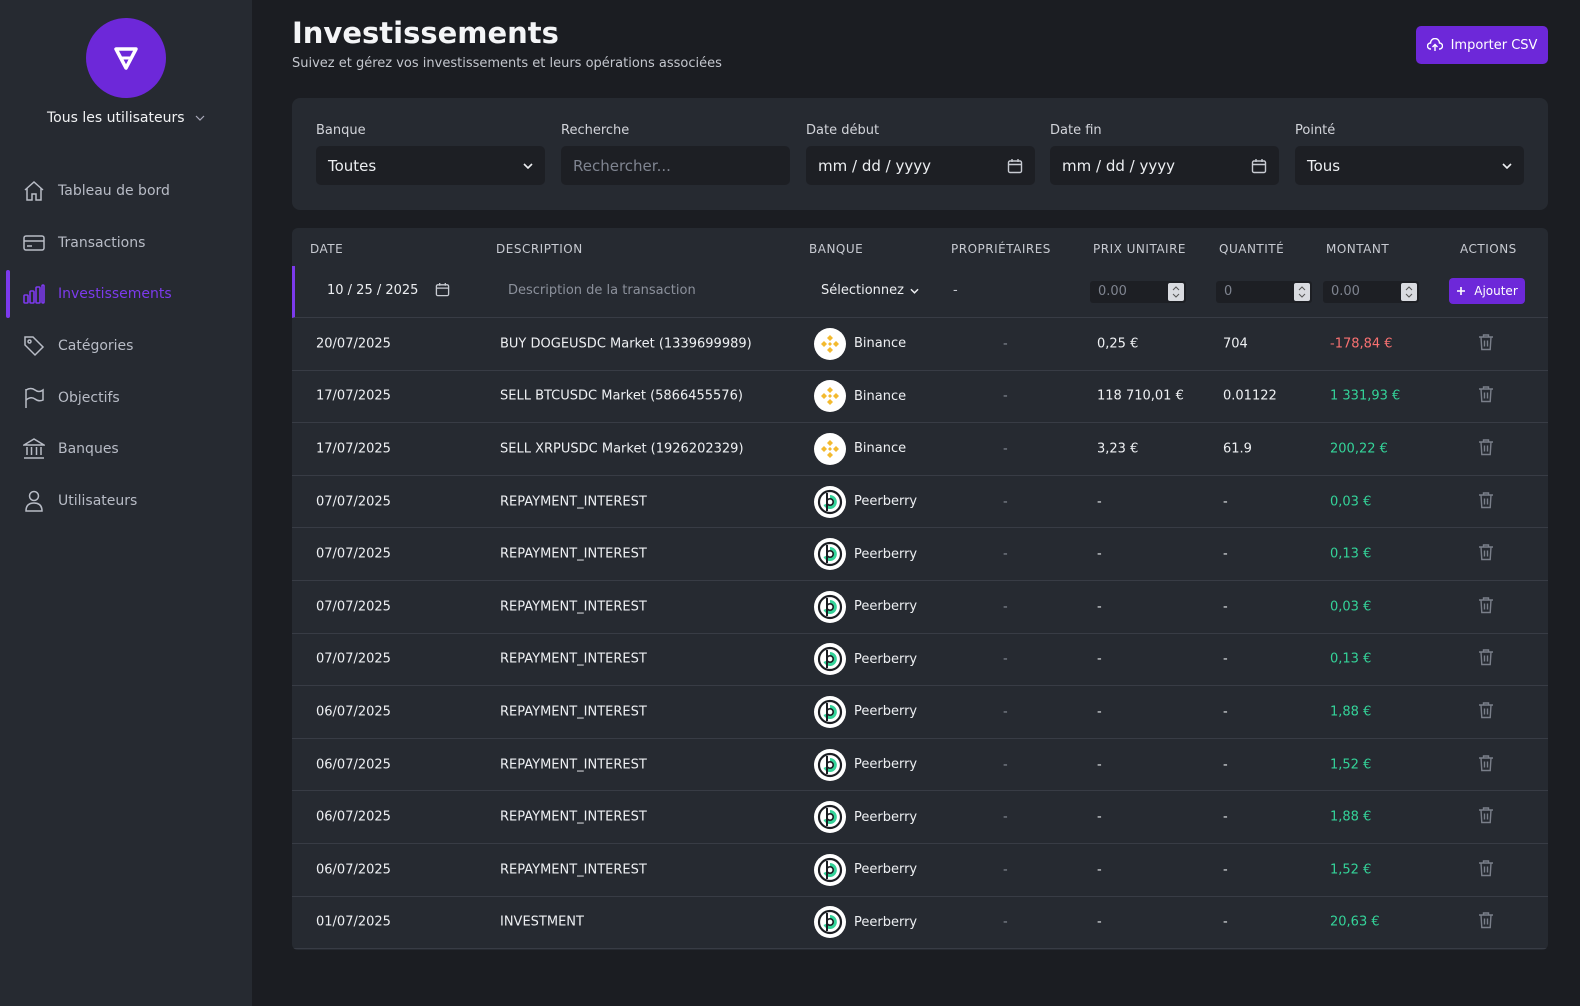 Image resolution: width=1580 pixels, height=1006 pixels. Describe the element at coordinates (1371, 292) in the screenshot. I see `new-amount-input: 0.00` at that location.